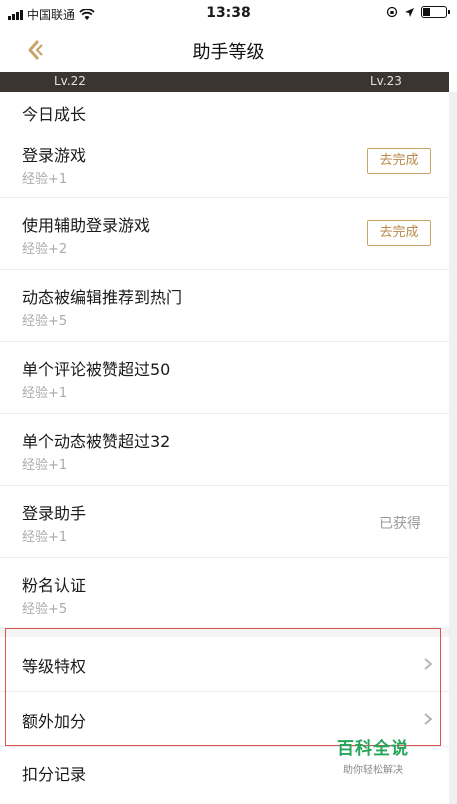 This screenshot has height=804, width=457. What do you see at coordinates (54, 155) in the screenshot?
I see `task-name: 登录游戏` at bounding box center [54, 155].